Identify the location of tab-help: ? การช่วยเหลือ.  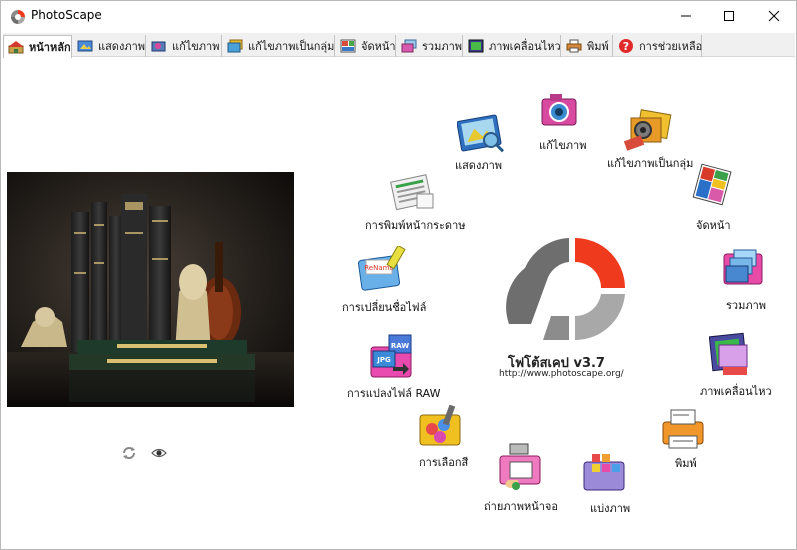
(658, 46).